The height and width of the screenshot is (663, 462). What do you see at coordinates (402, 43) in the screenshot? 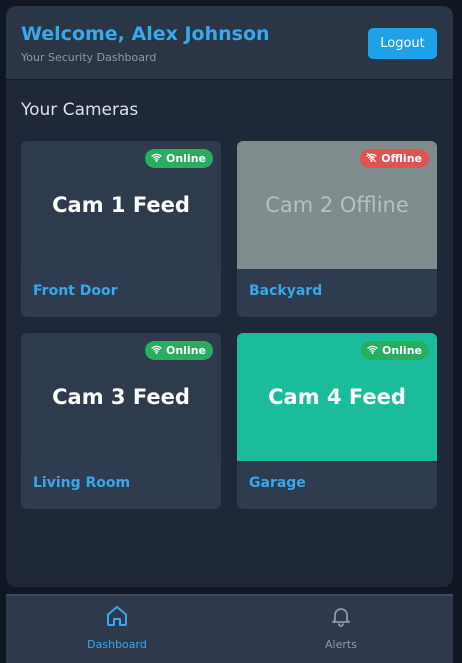
I see `logout-button: Logout` at bounding box center [402, 43].